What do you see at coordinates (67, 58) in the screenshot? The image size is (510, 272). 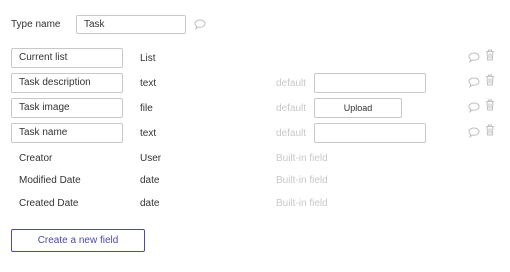 I see `field-name-current-list: Current list` at bounding box center [67, 58].